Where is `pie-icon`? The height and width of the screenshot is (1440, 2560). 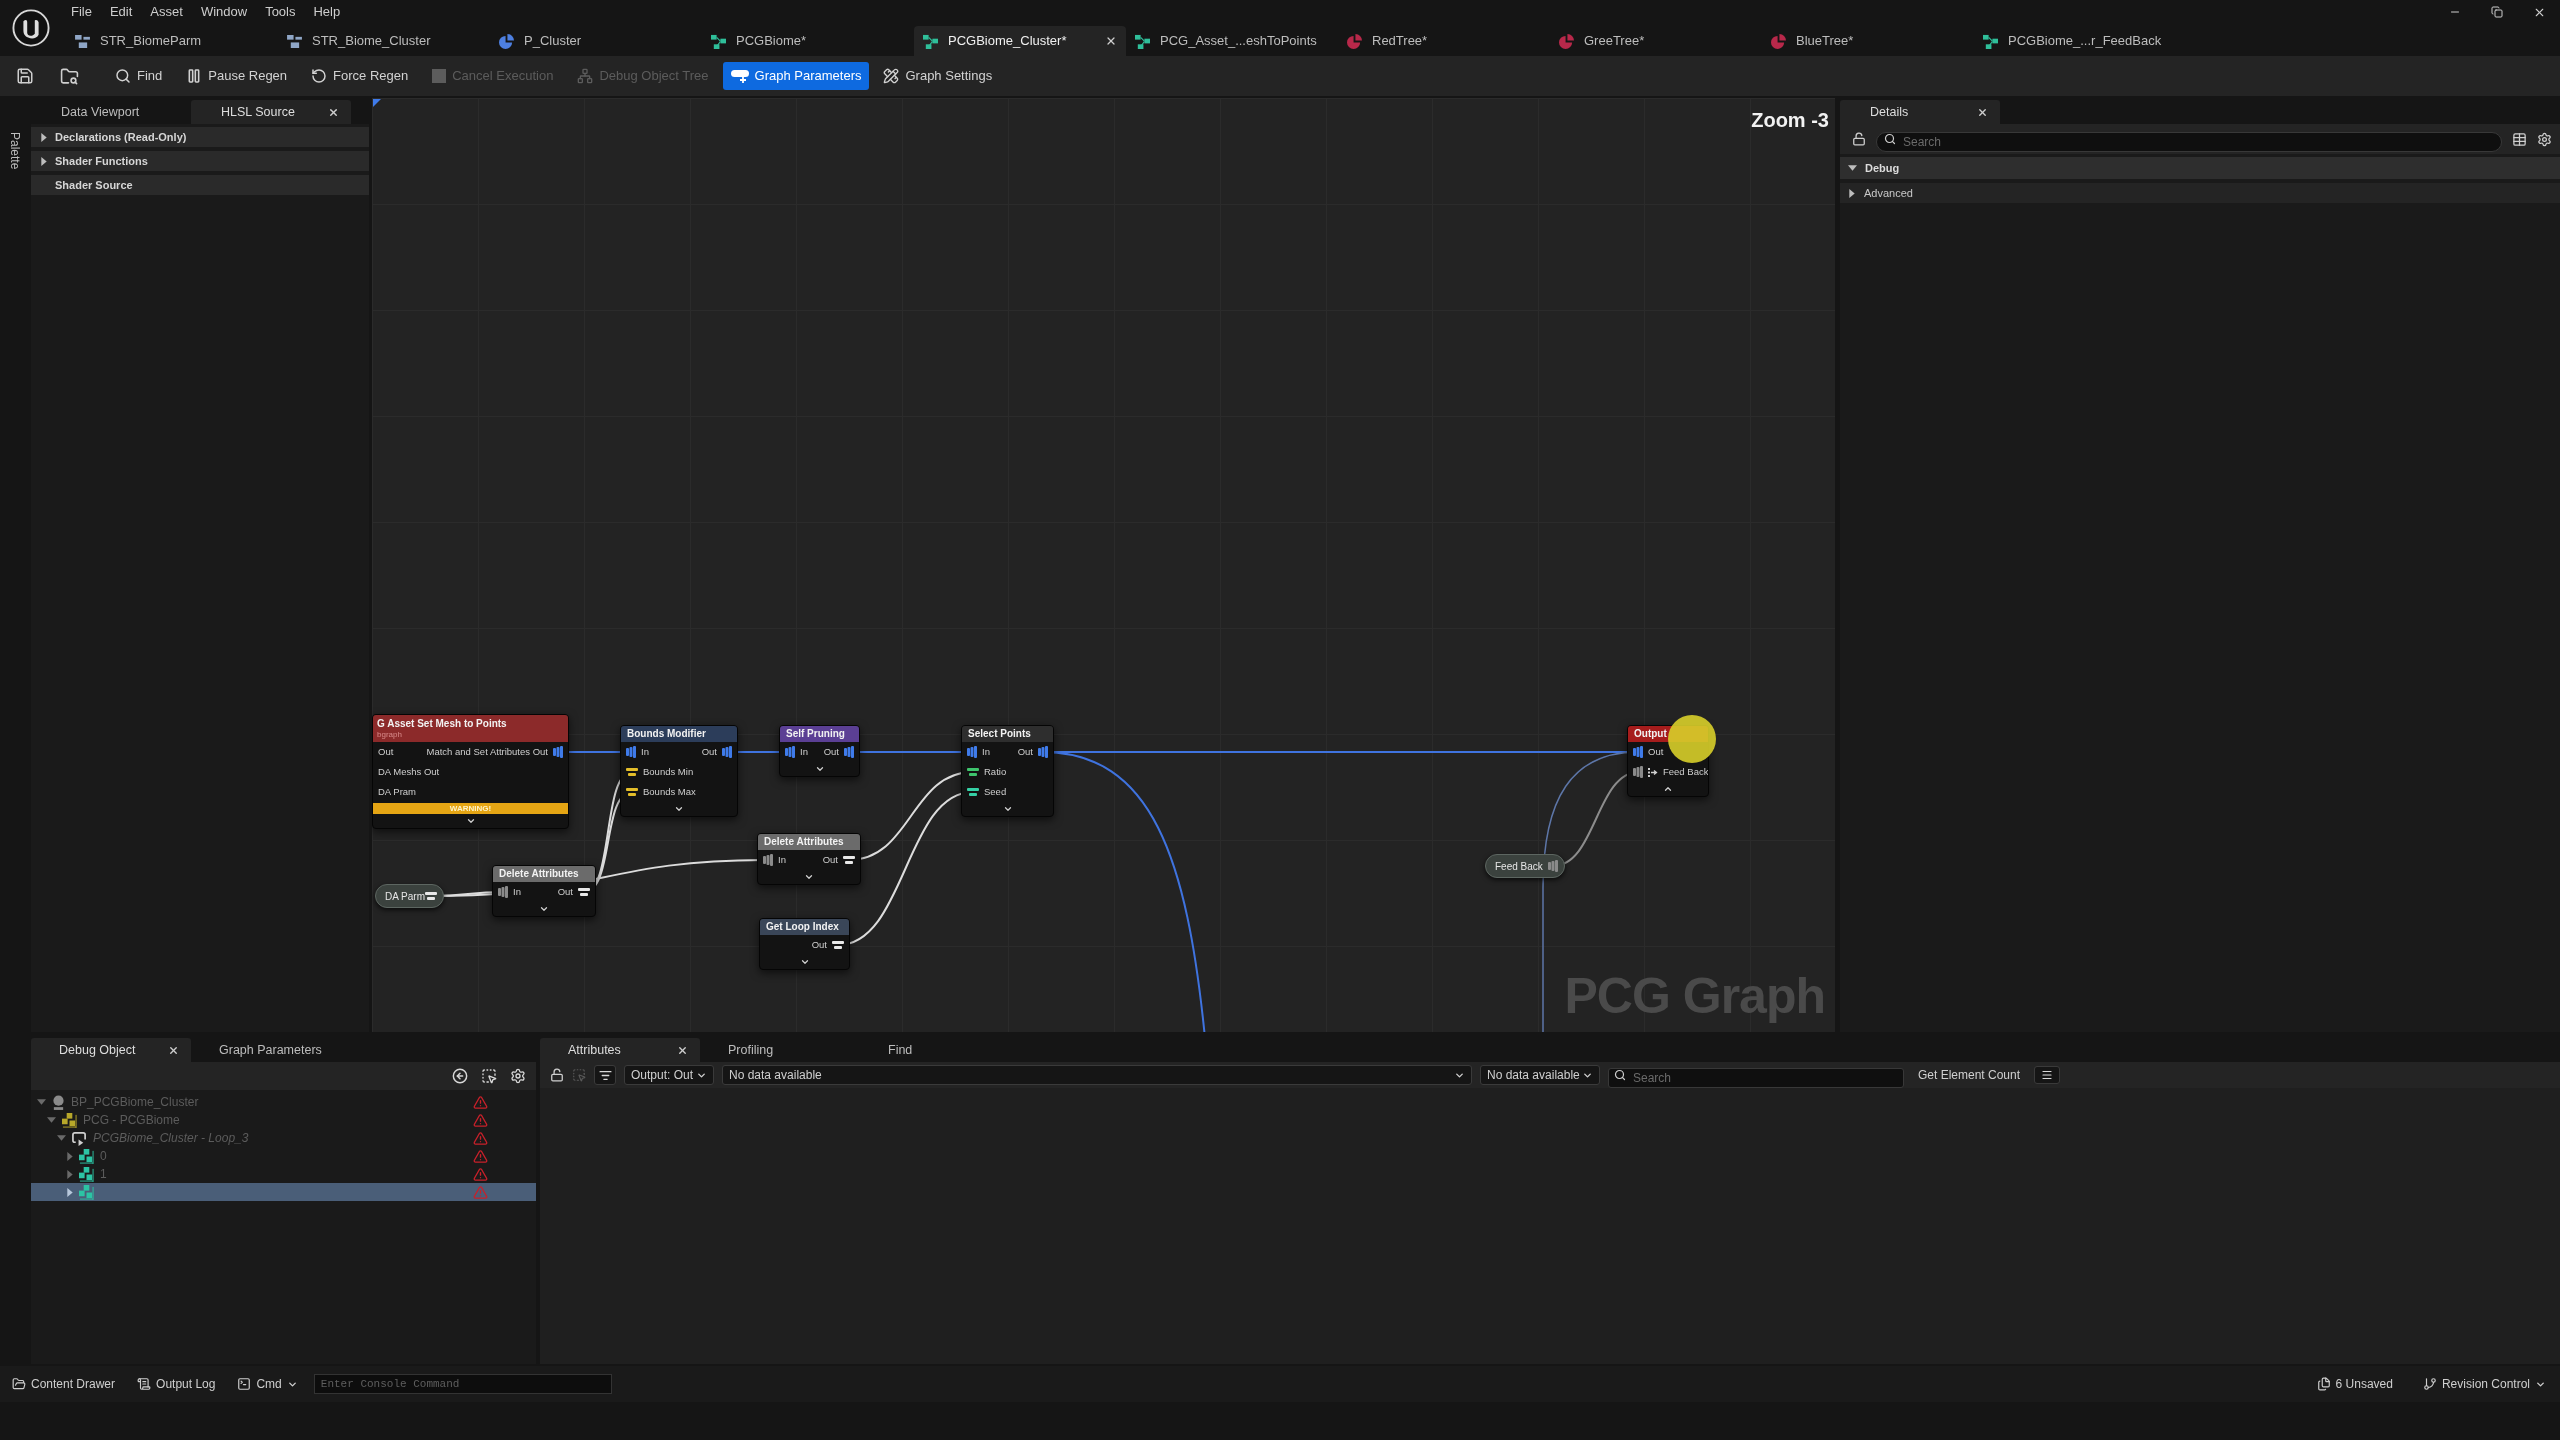 pie-icon is located at coordinates (1566, 41).